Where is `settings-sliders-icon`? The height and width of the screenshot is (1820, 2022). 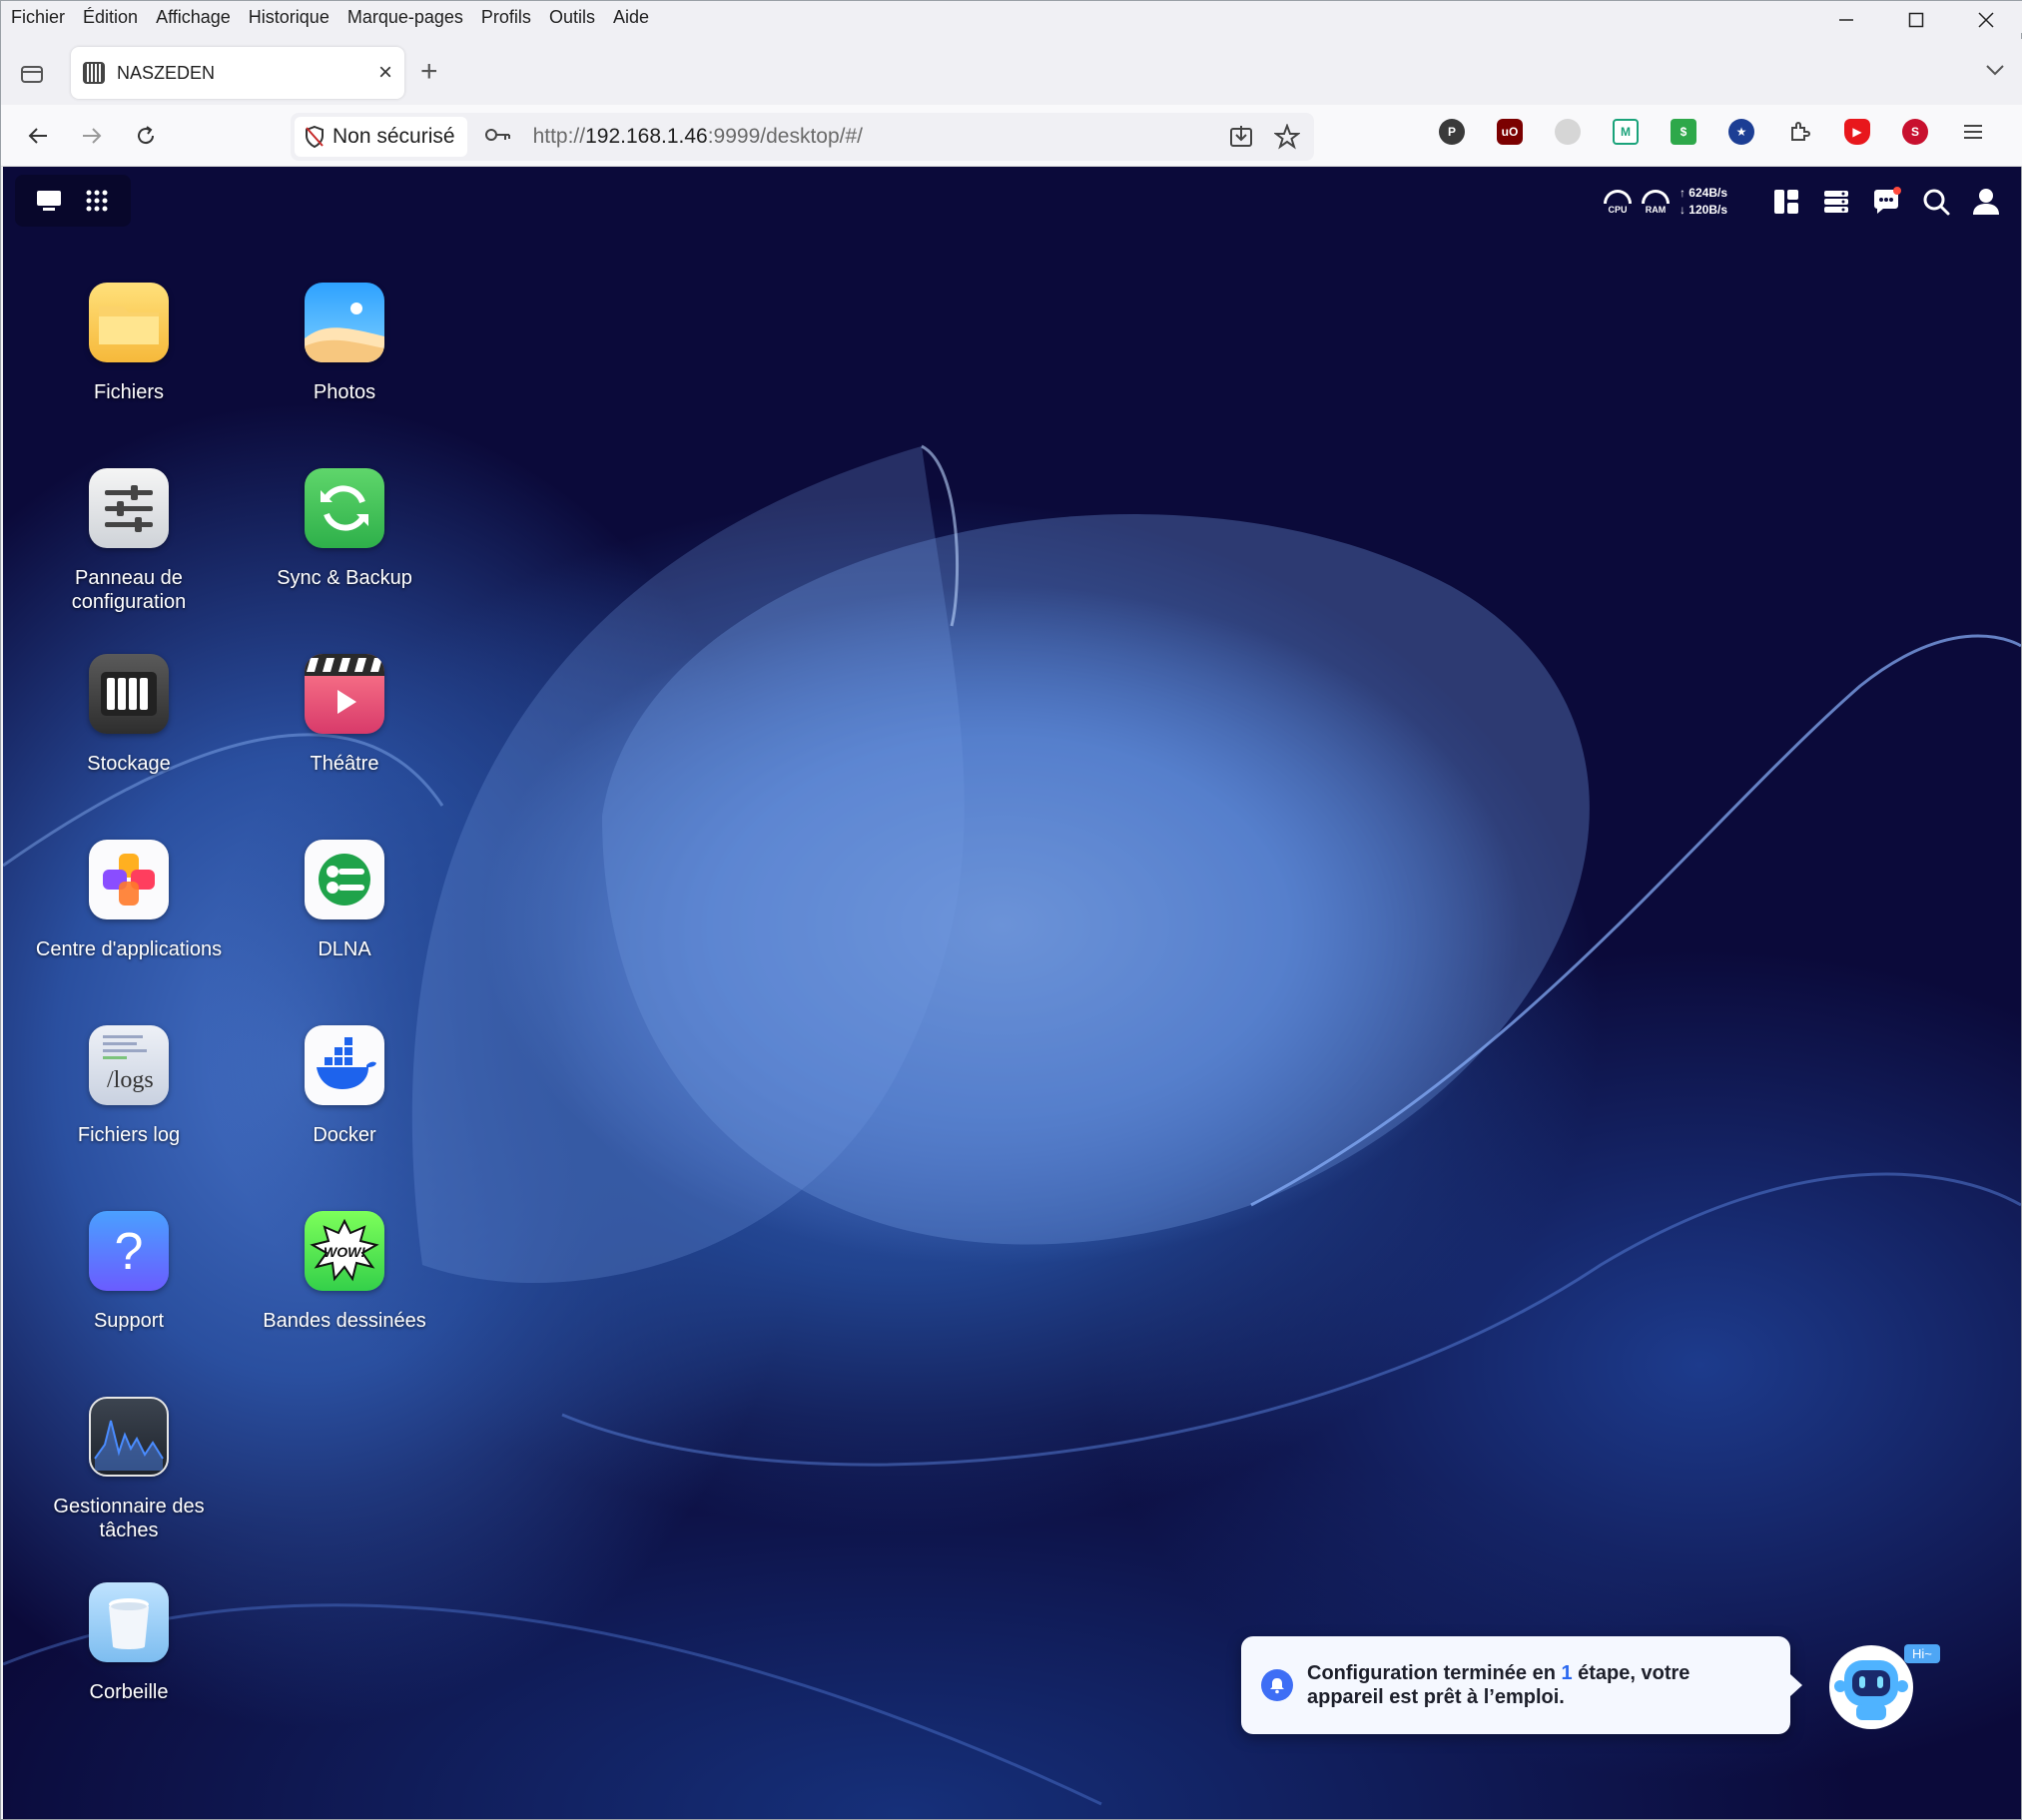 settings-sliders-icon is located at coordinates (129, 508).